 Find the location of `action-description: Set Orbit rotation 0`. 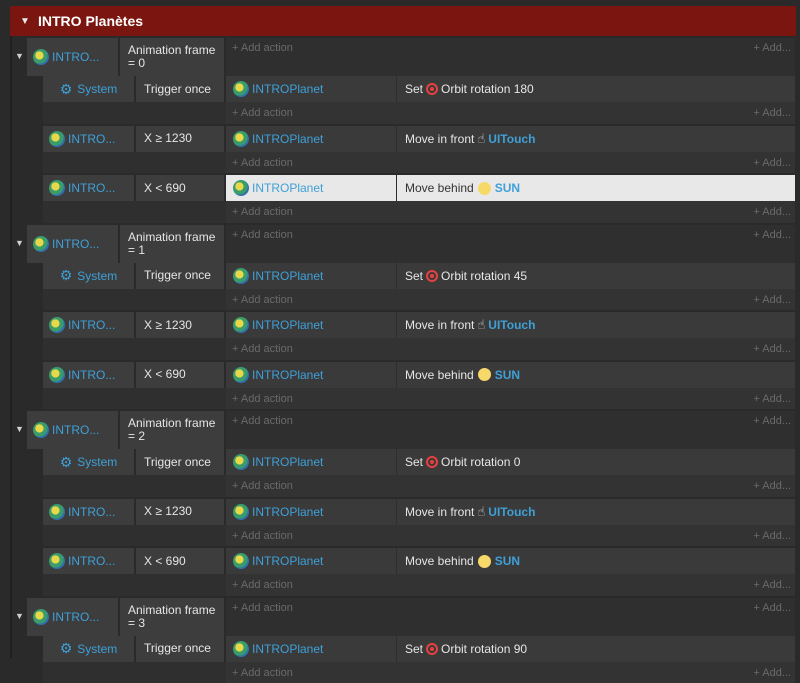

action-description: Set Orbit rotation 0 is located at coordinates (458, 462).